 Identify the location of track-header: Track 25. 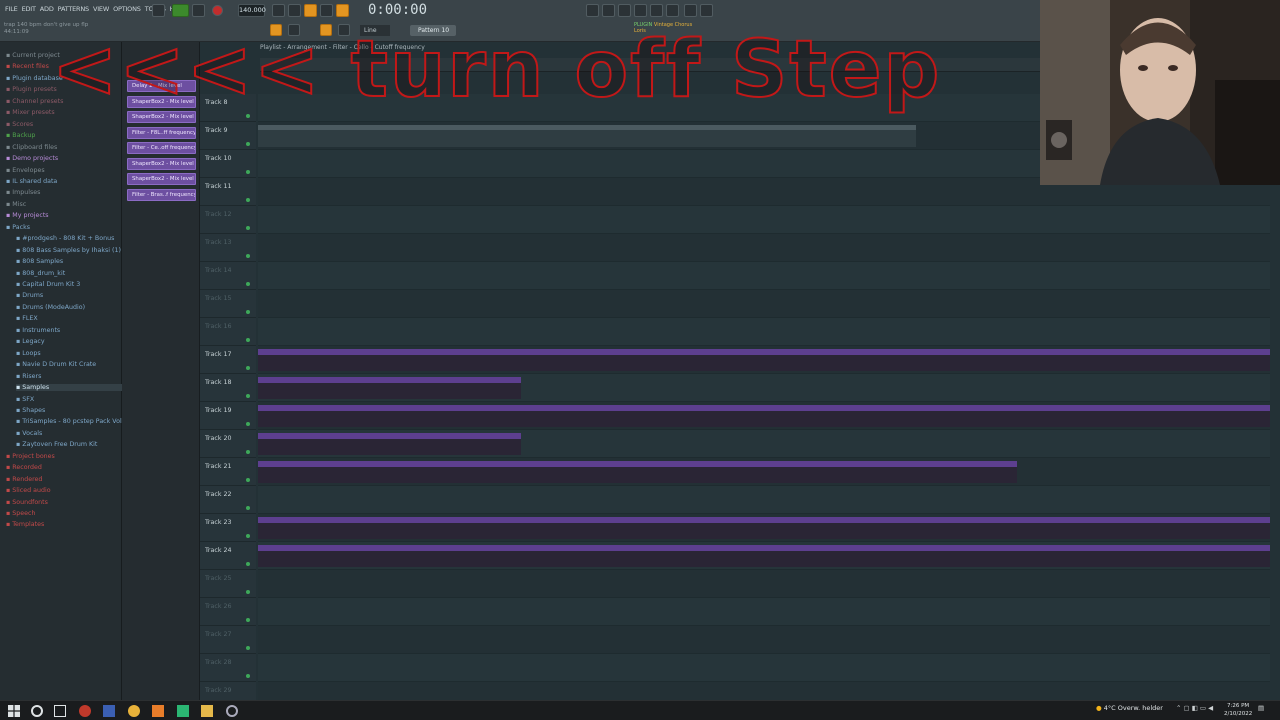
(228, 584).